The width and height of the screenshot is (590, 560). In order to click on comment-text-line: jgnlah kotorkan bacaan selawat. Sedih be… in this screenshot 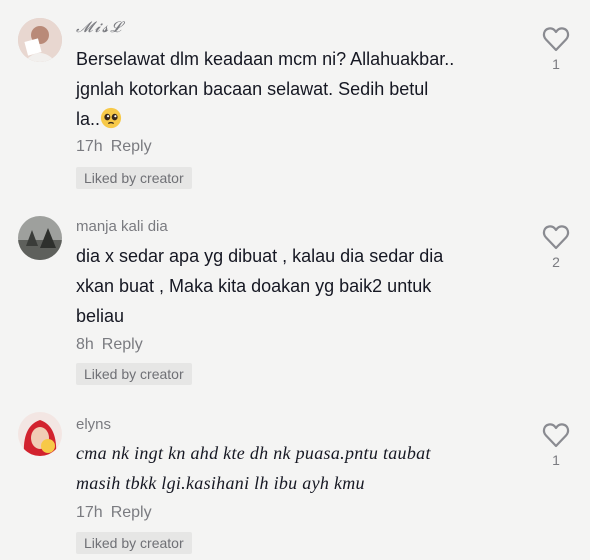, I will do `click(252, 89)`.